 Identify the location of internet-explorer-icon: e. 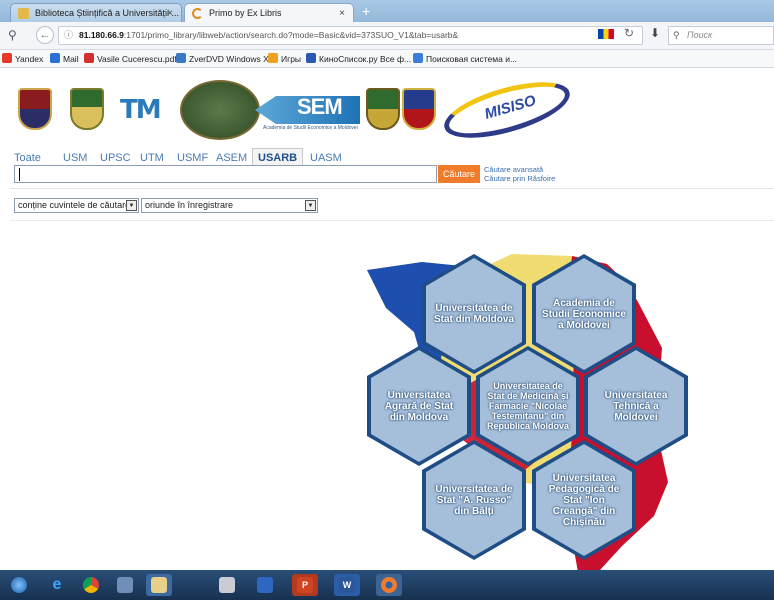
(57, 584).